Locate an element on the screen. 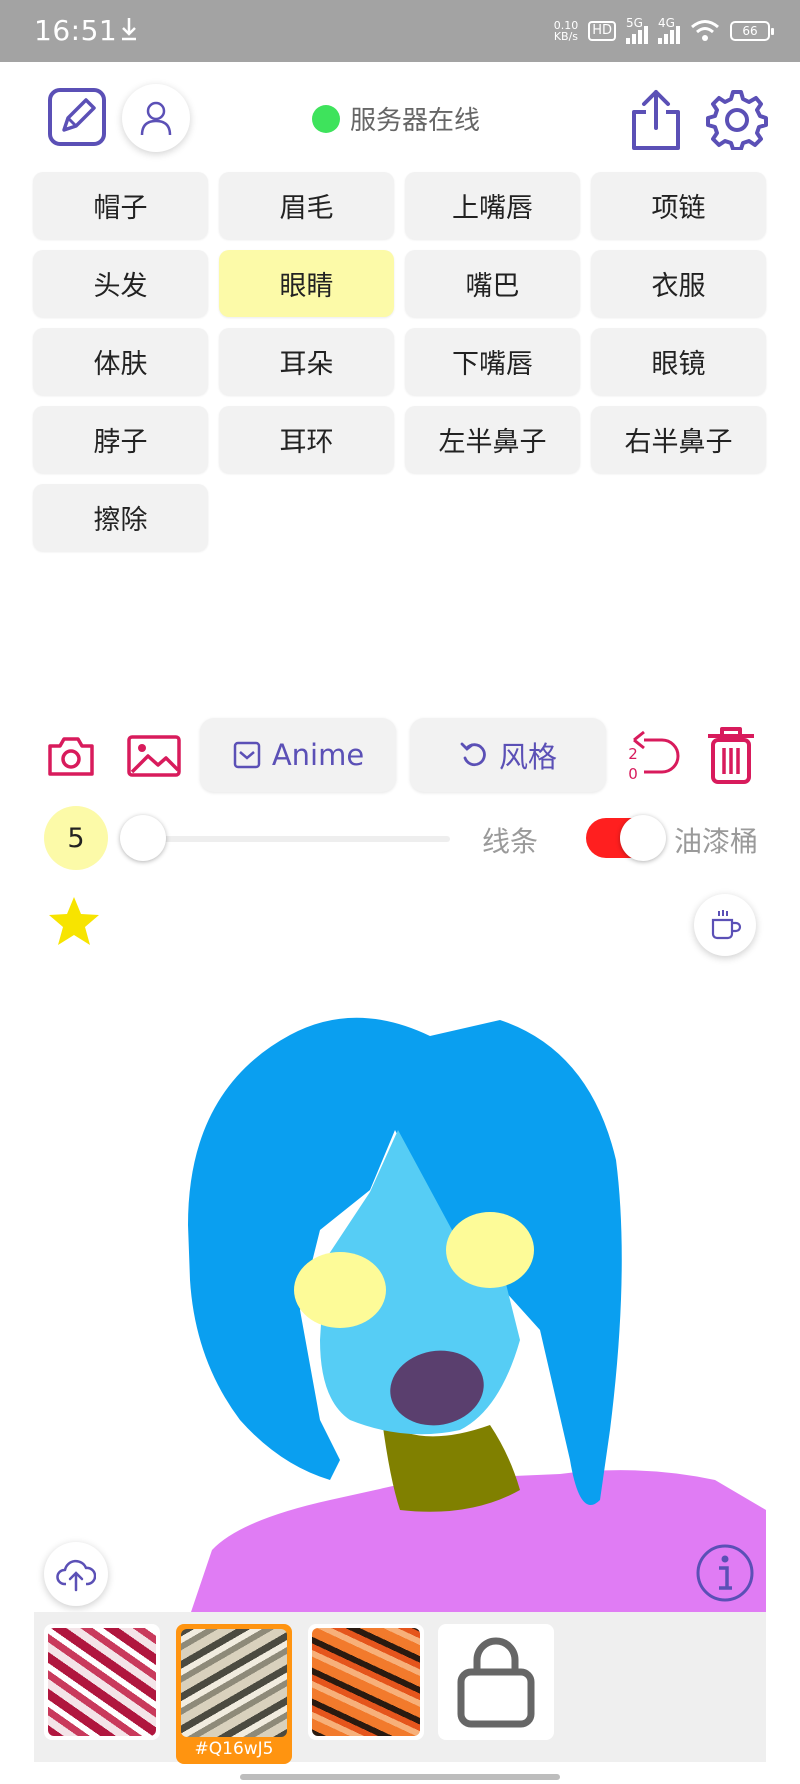 The width and height of the screenshot is (800, 1784). trash-icon is located at coordinates (731, 755).